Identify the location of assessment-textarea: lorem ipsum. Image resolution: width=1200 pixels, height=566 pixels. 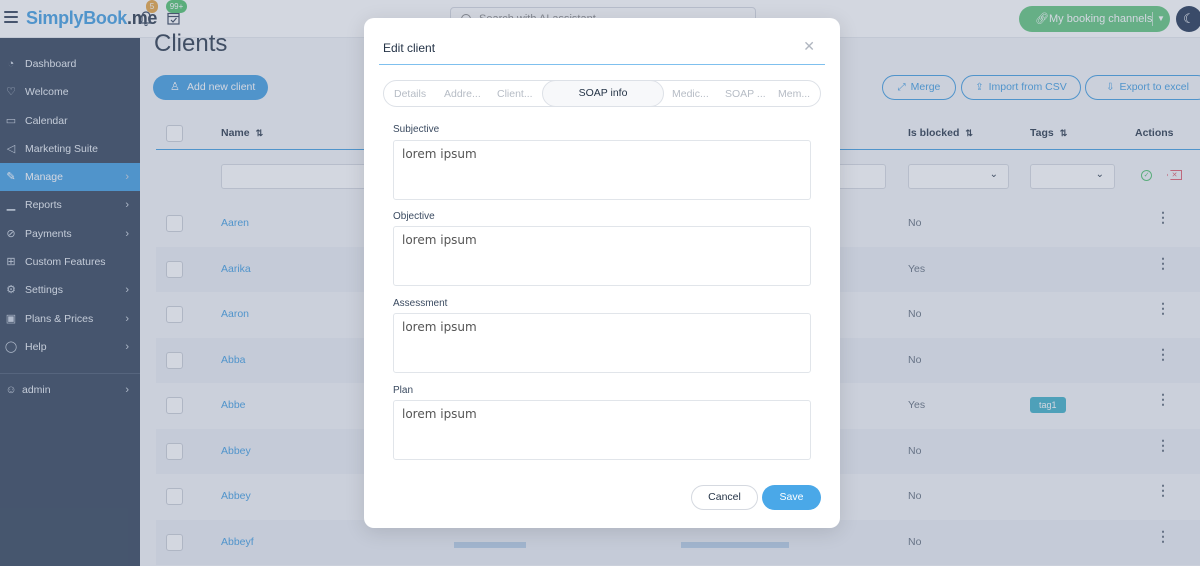
(602, 343).